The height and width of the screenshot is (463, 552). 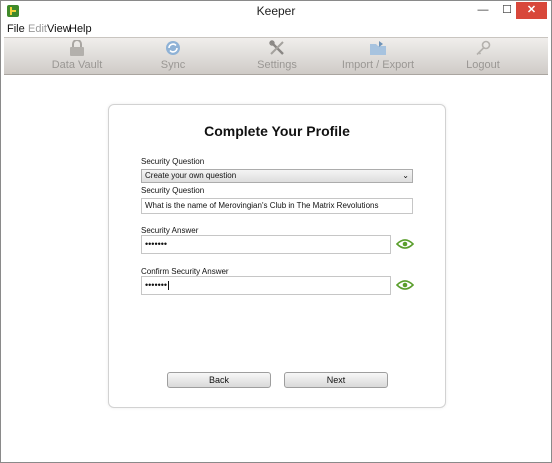 I want to click on security-question-text-label: Security Question, so click(x=173, y=190).